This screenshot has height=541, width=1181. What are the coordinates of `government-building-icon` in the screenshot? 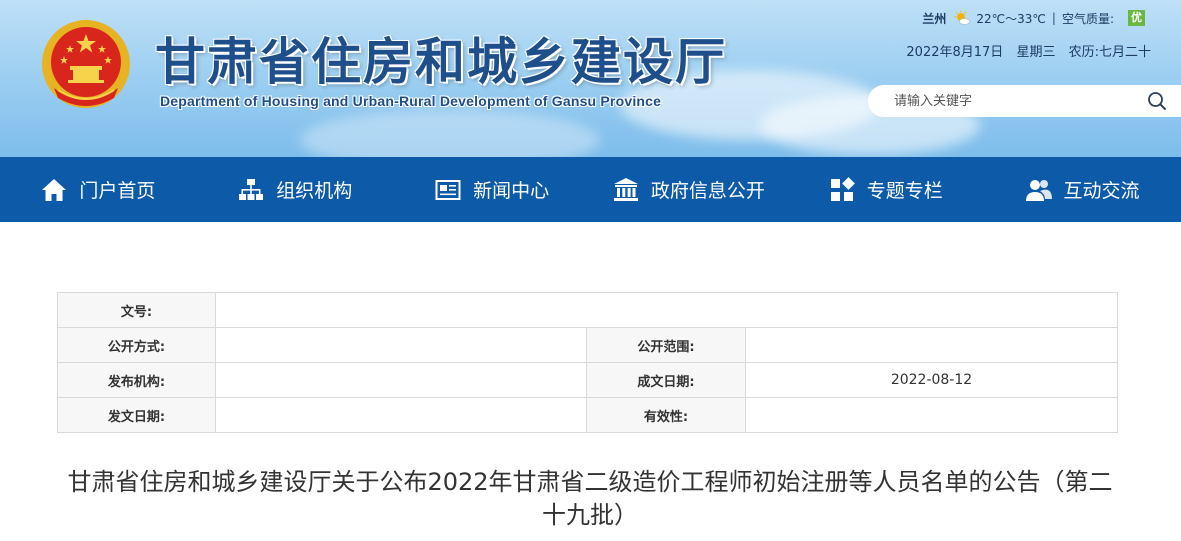 It's located at (625, 189).